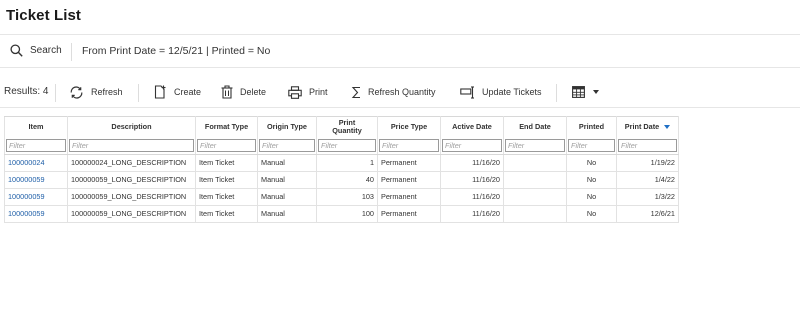 This screenshot has height=333, width=800. Describe the element at coordinates (188, 92) in the screenshot. I see `create-label: Create` at that location.